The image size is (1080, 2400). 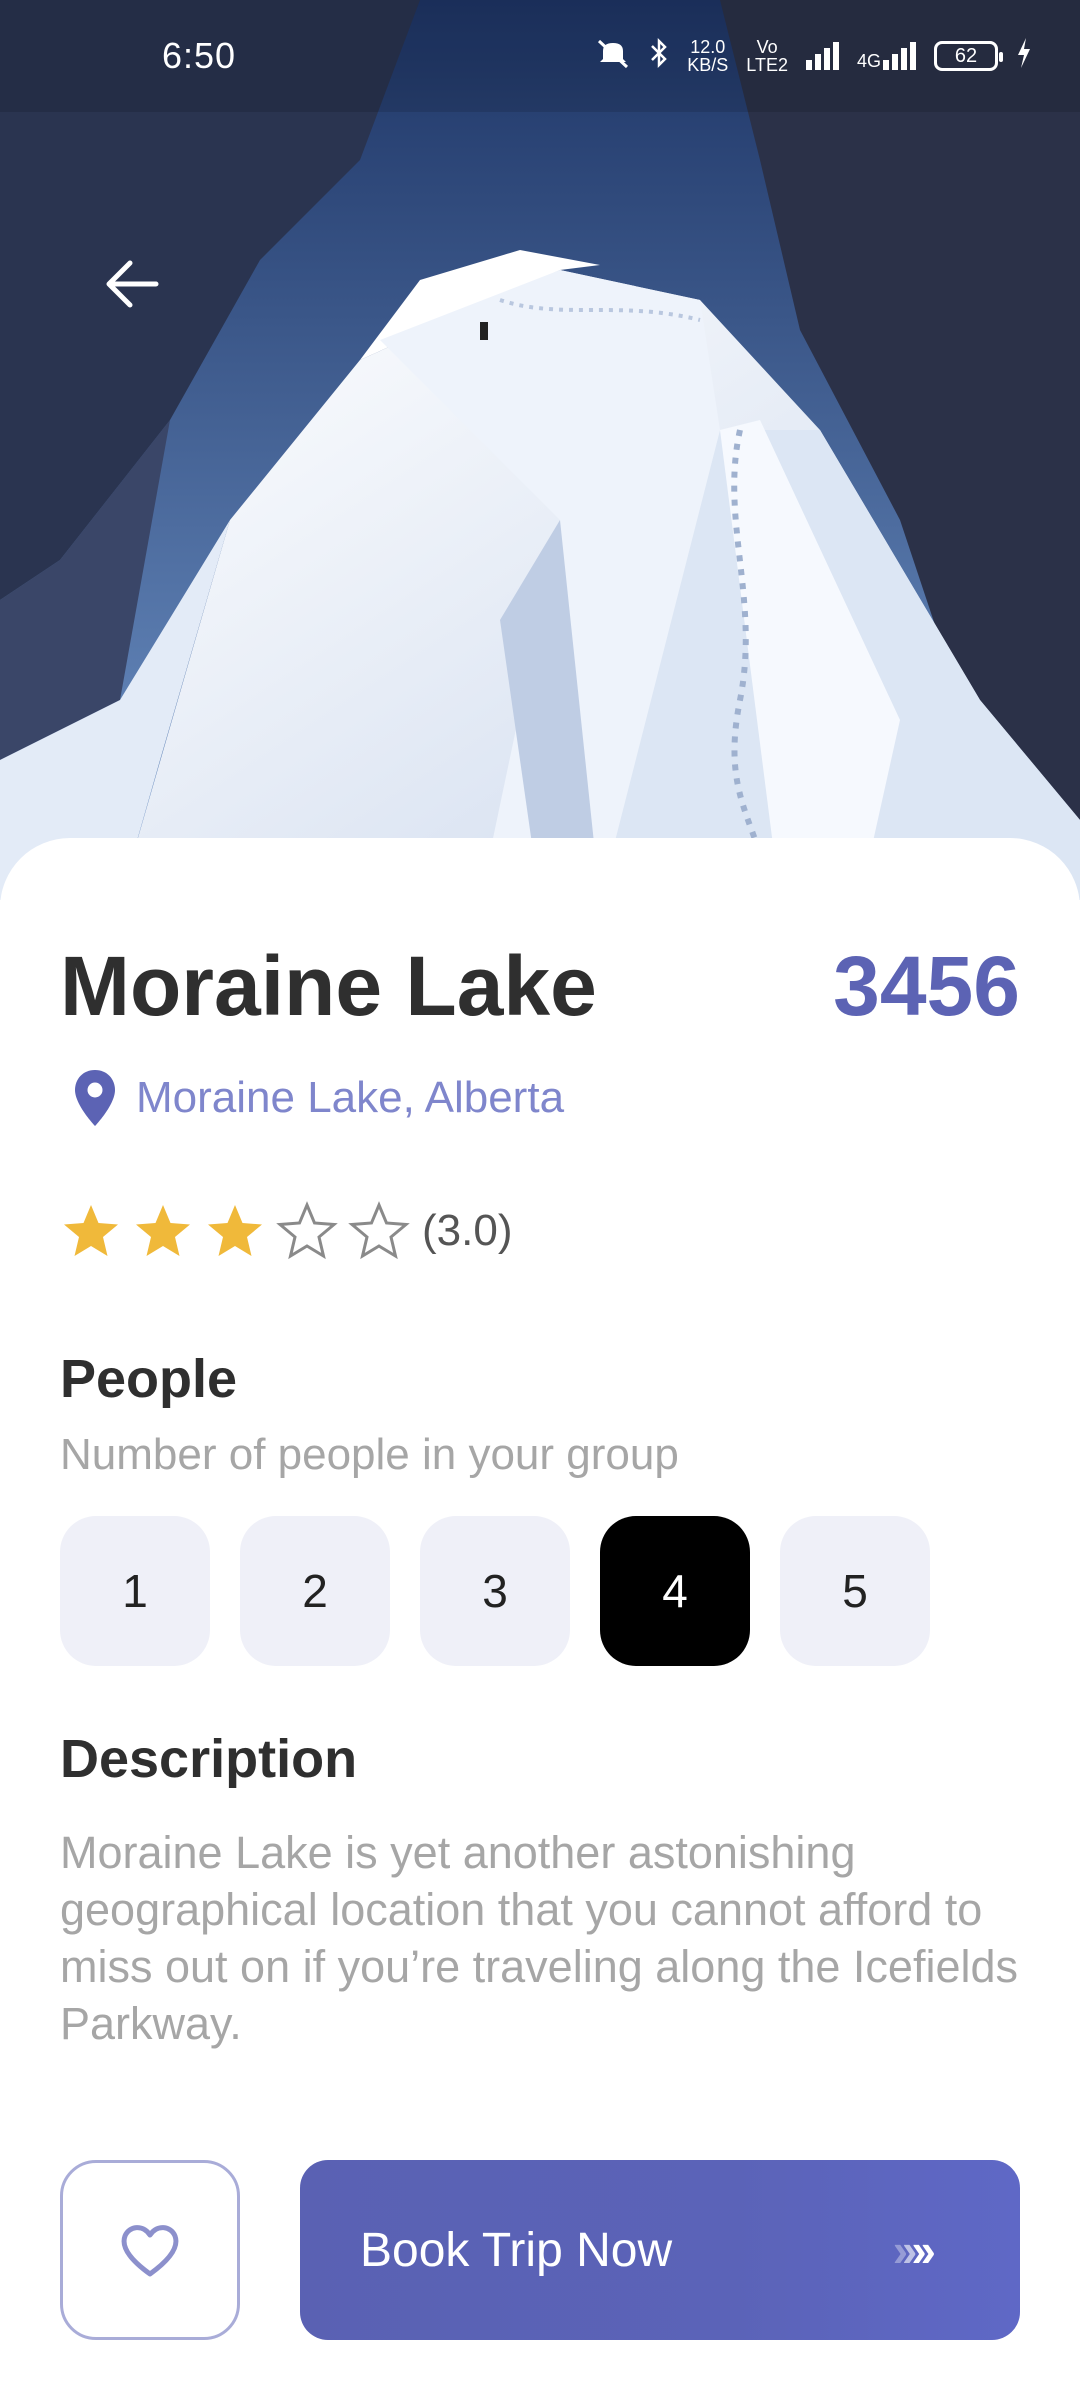 I want to click on location-row: Moraine Lake, Alberta, so click(x=318, y=1098).